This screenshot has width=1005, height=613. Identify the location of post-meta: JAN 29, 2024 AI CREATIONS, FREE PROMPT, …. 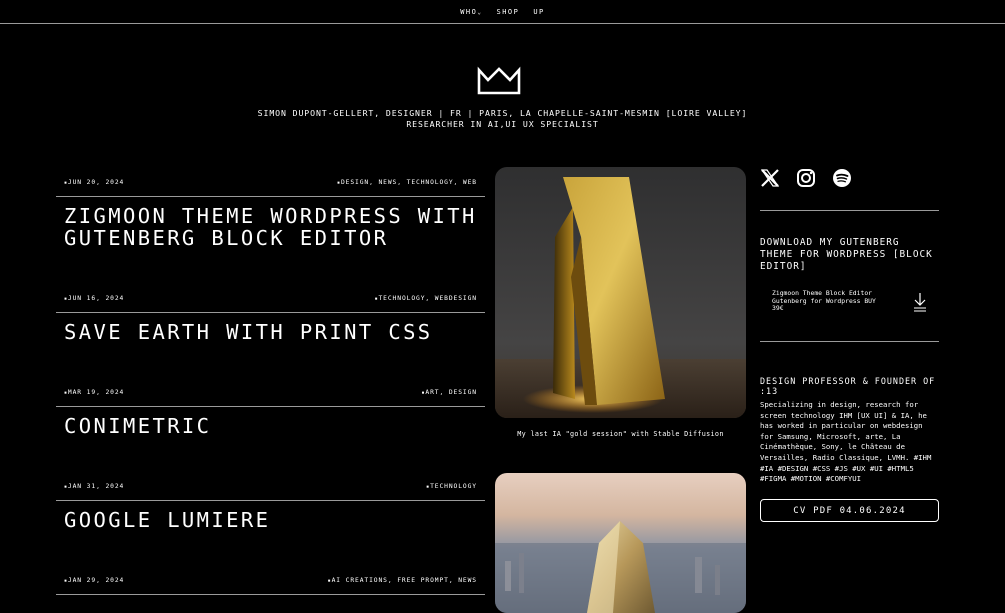
(270, 584).